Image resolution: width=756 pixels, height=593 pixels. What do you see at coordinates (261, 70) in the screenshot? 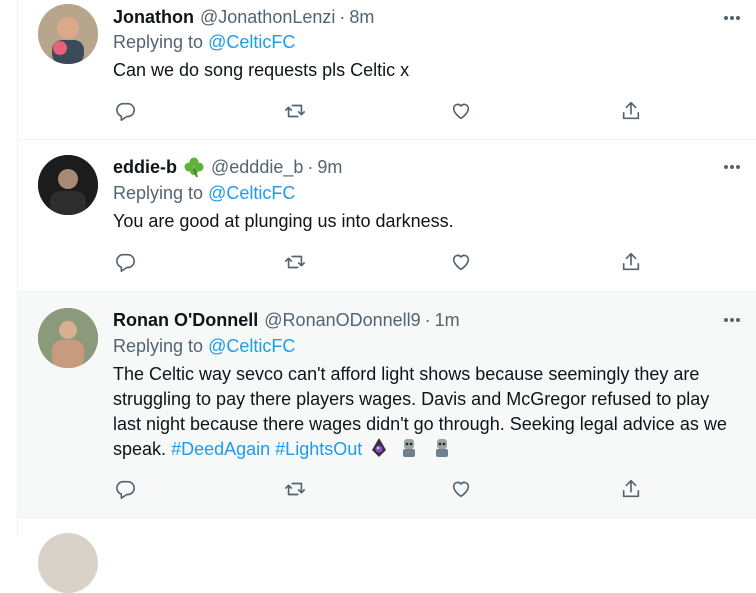
I see `tweet-text: Can we do song requests pls Celtic x` at bounding box center [261, 70].